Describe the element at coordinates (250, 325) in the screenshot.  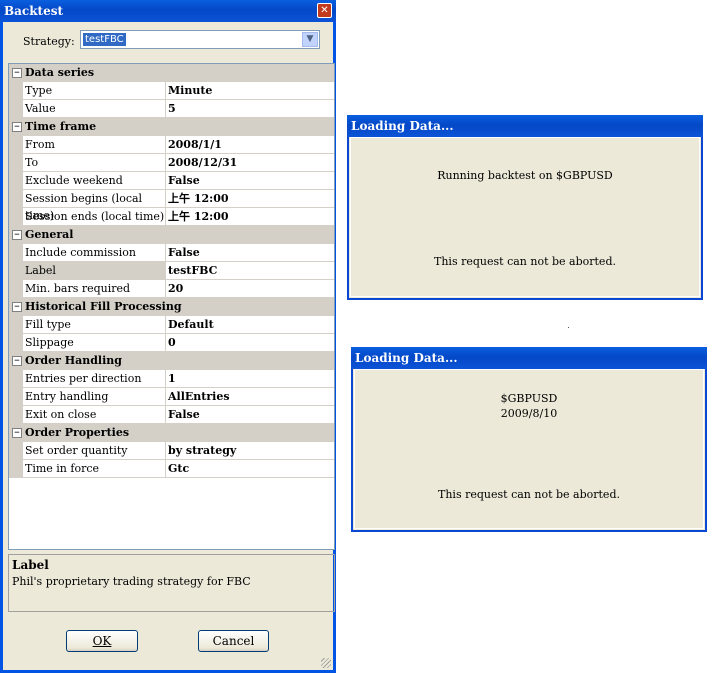
I see `property-value: Default` at that location.